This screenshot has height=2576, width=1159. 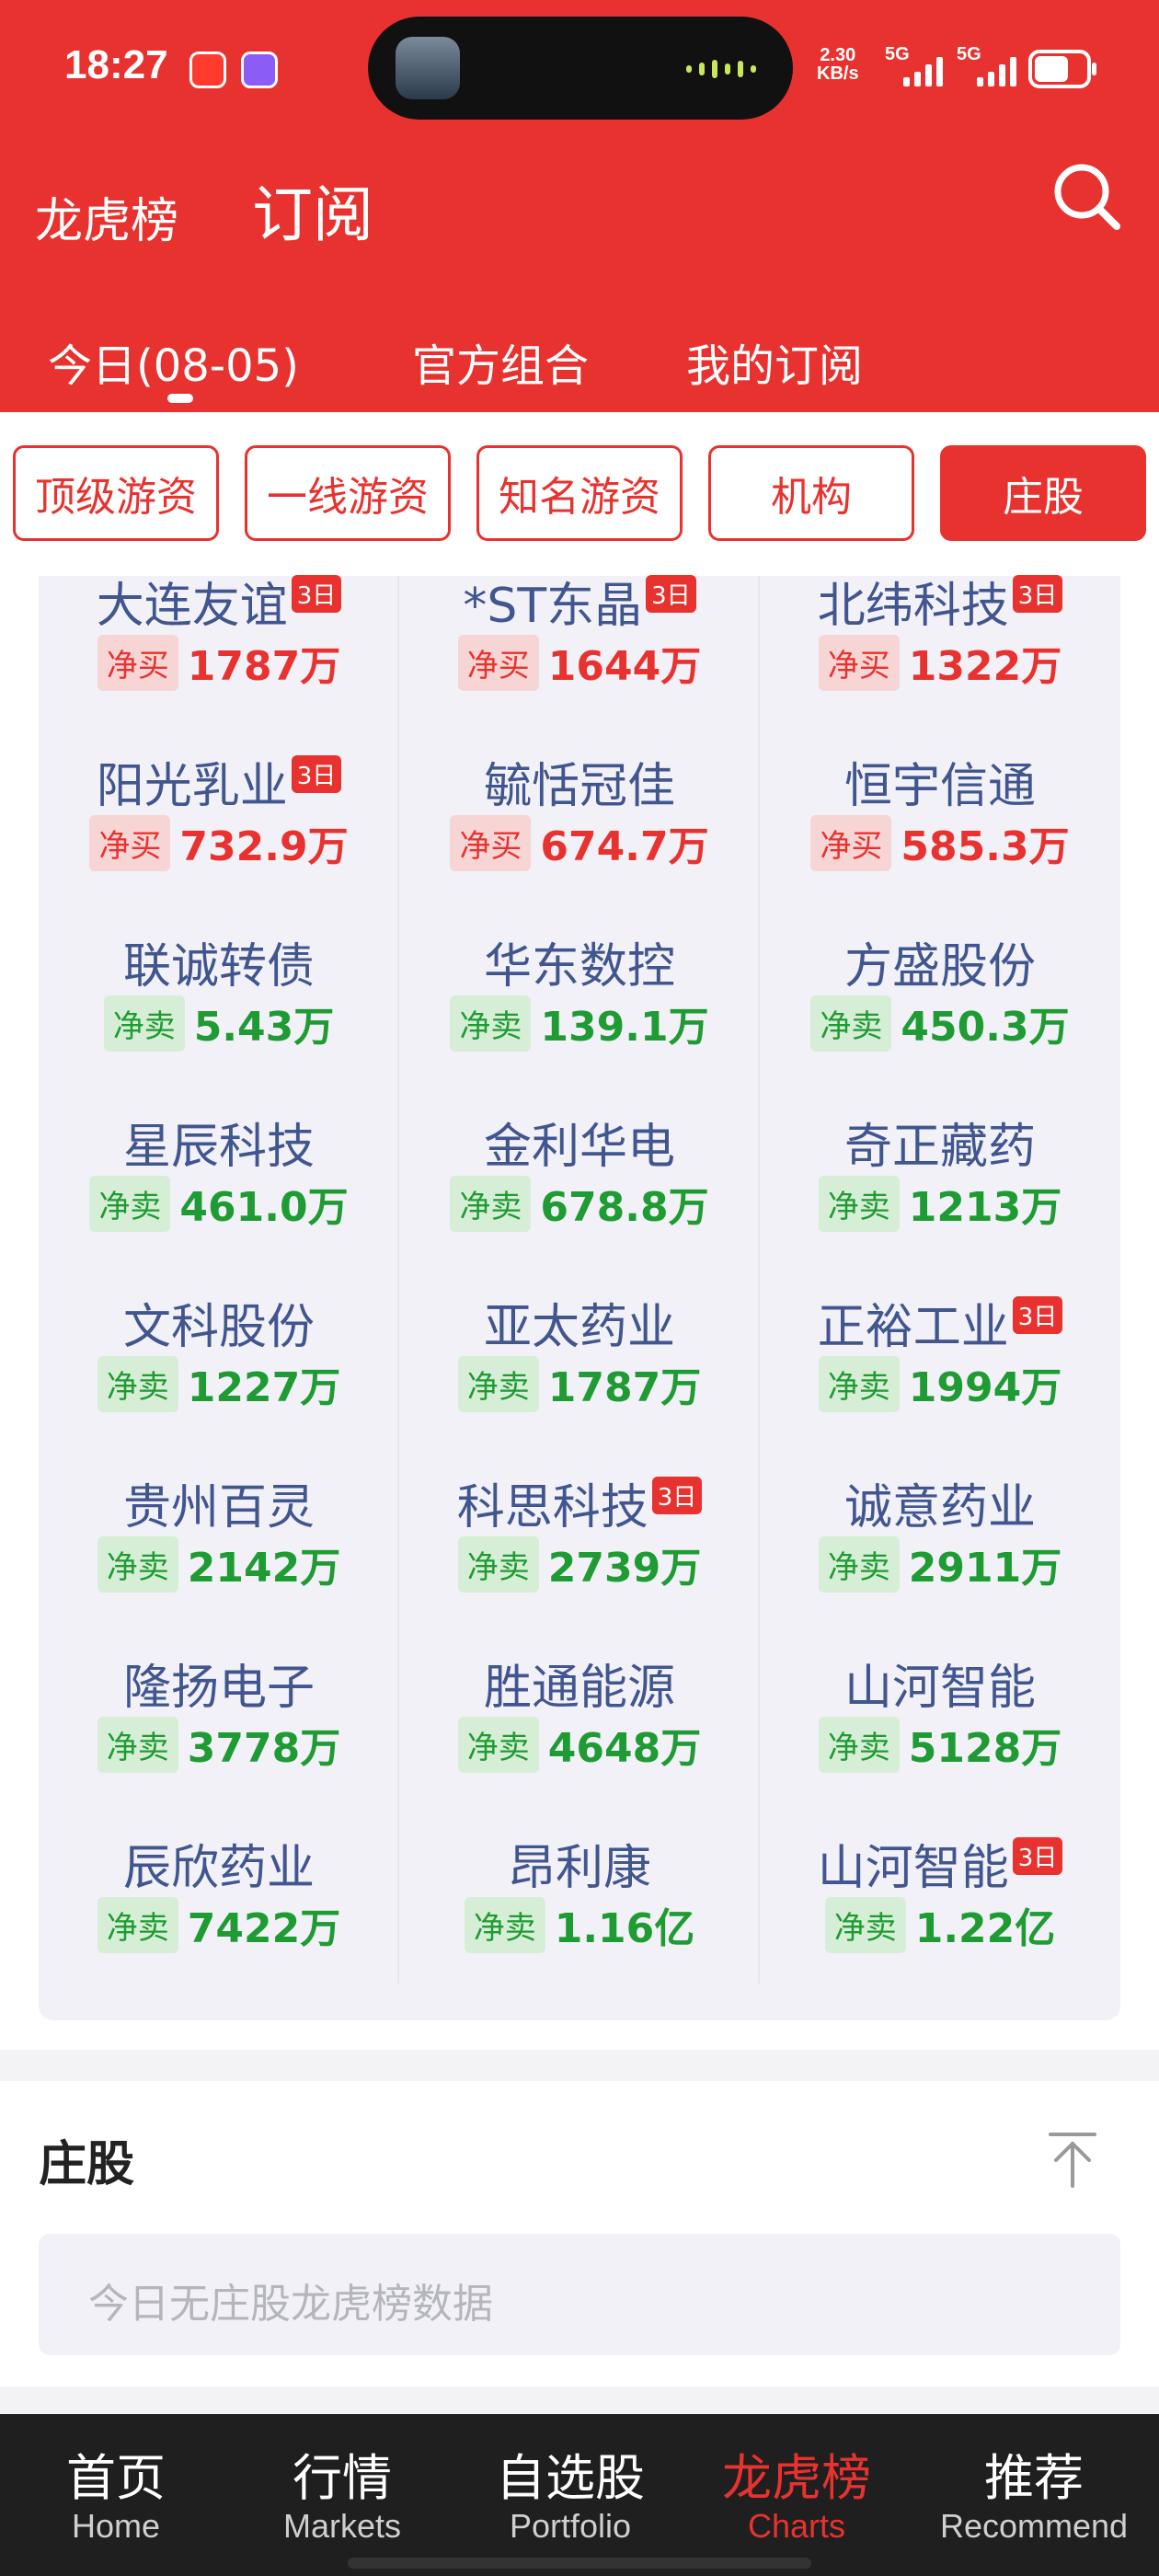 I want to click on stock-cell: 辰欣药业 净卖 7422万, so click(x=219, y=1919).